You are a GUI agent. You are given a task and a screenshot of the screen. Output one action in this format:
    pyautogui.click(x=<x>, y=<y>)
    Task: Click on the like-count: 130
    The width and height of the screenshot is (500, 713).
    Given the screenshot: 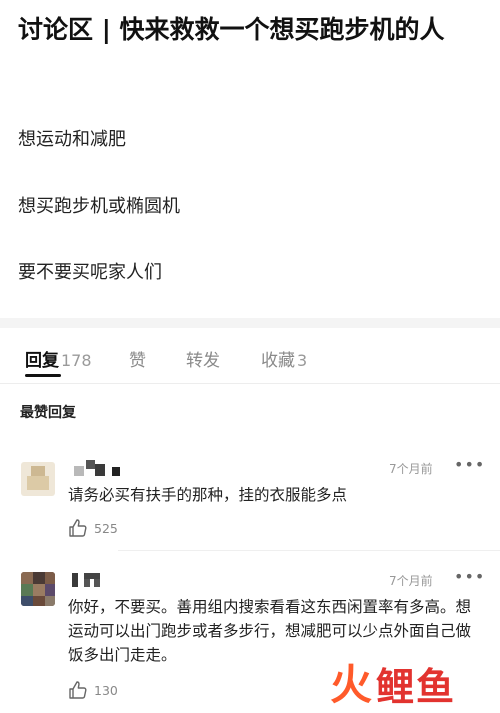 What is the action you would take?
    pyautogui.click(x=106, y=690)
    